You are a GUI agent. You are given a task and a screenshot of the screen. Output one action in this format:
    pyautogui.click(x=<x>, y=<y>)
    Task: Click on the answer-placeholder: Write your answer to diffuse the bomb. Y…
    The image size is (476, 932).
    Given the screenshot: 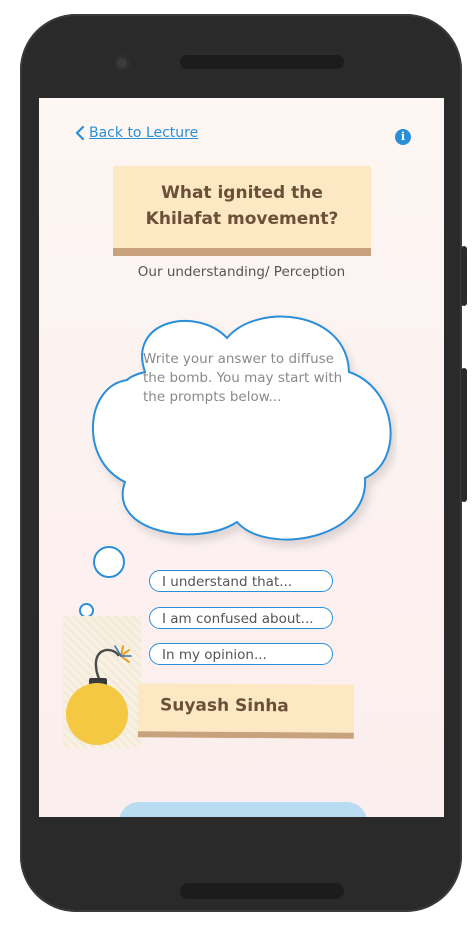 What is the action you would take?
    pyautogui.click(x=243, y=378)
    